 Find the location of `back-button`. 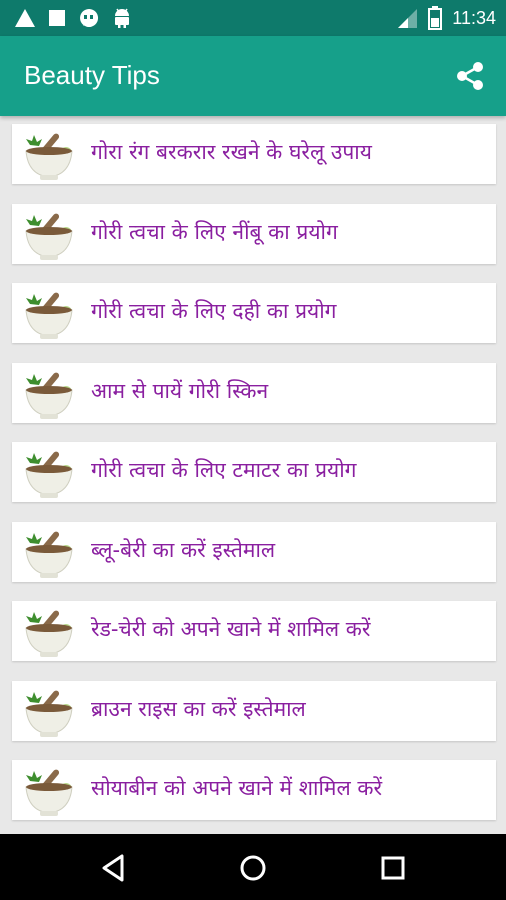

back-button is located at coordinates (114, 868).